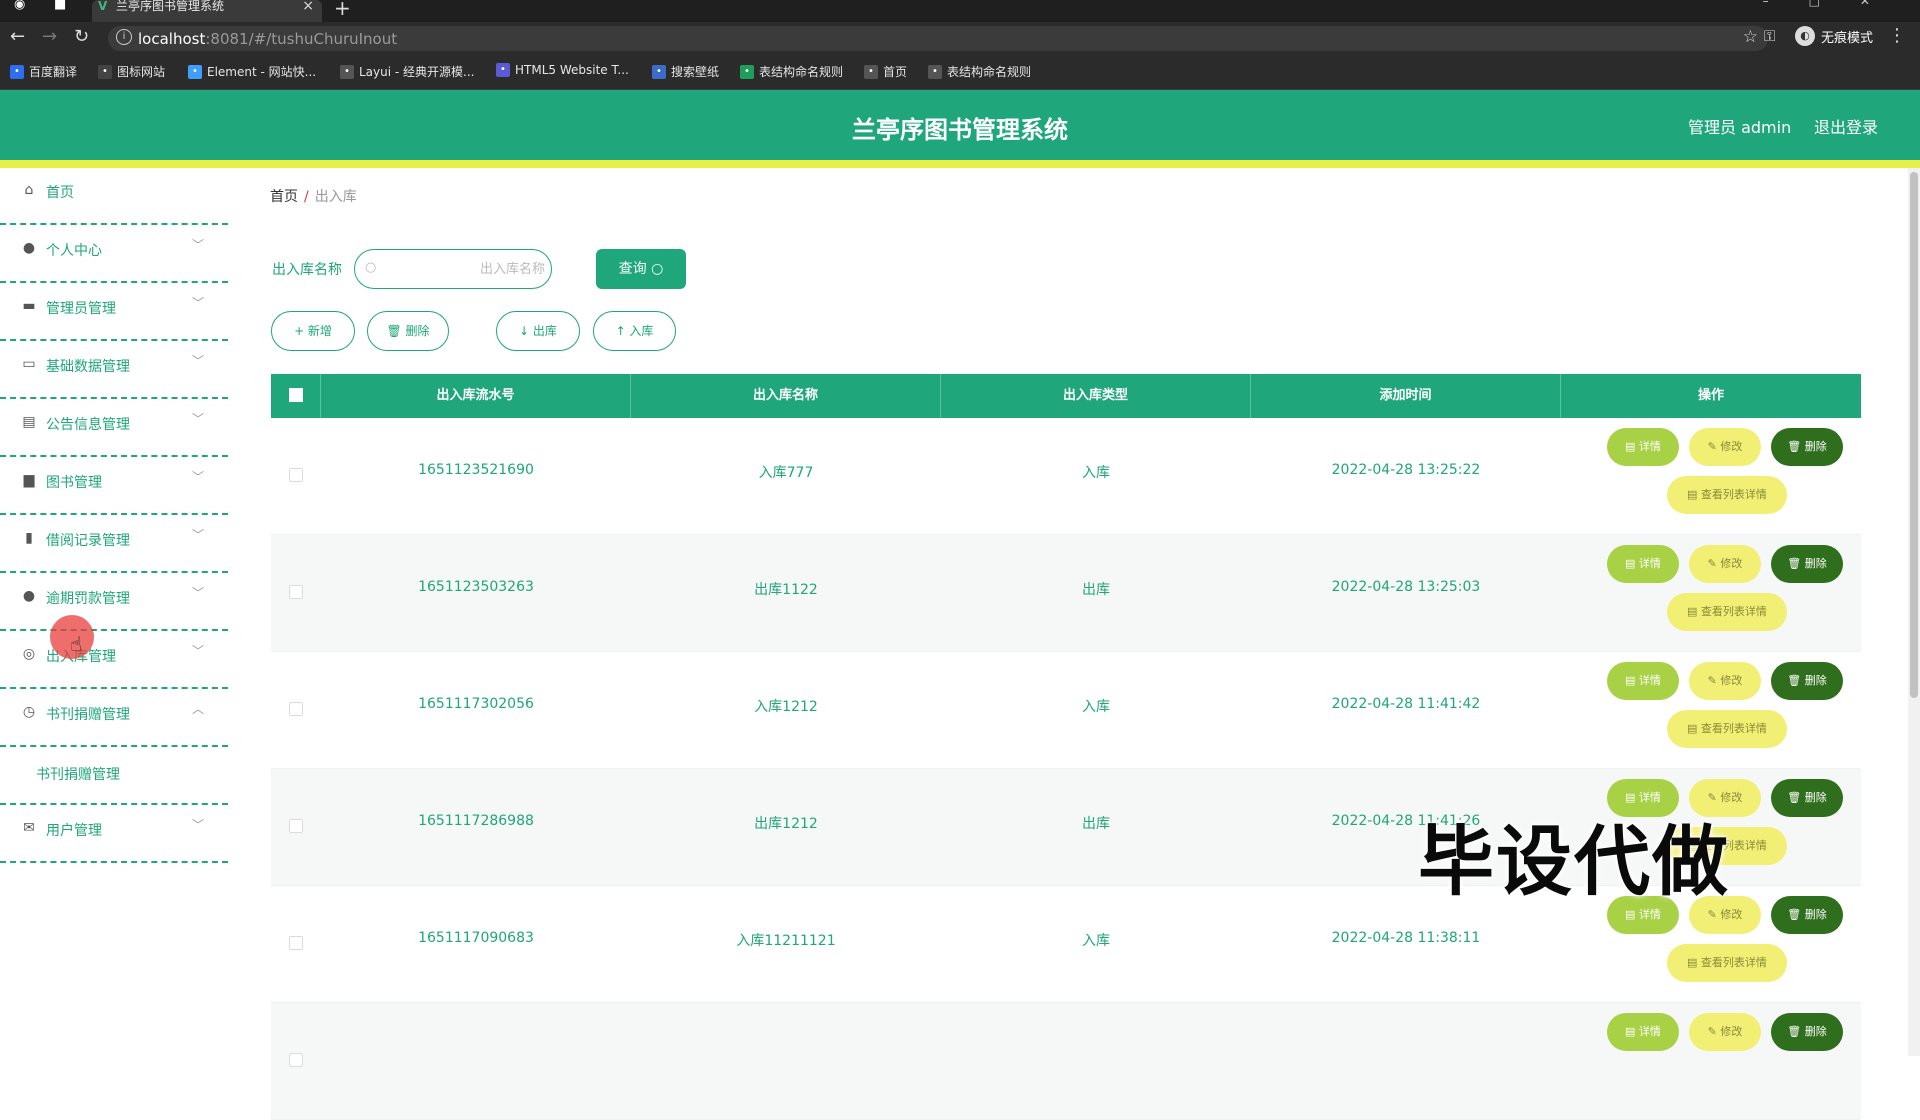  What do you see at coordinates (634, 331) in the screenshot?
I see `inbound-button: ↑ 入库` at bounding box center [634, 331].